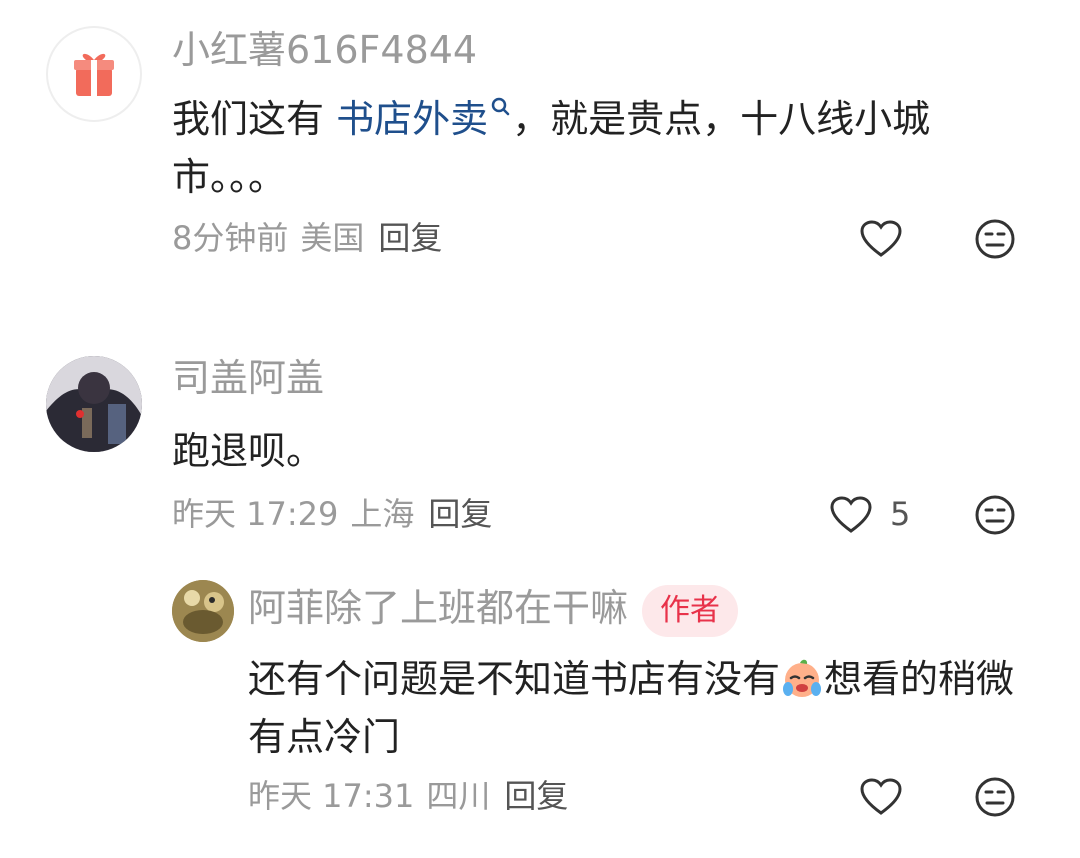 The width and height of the screenshot is (1080, 858). I want to click on like-count: 5, so click(900, 514).